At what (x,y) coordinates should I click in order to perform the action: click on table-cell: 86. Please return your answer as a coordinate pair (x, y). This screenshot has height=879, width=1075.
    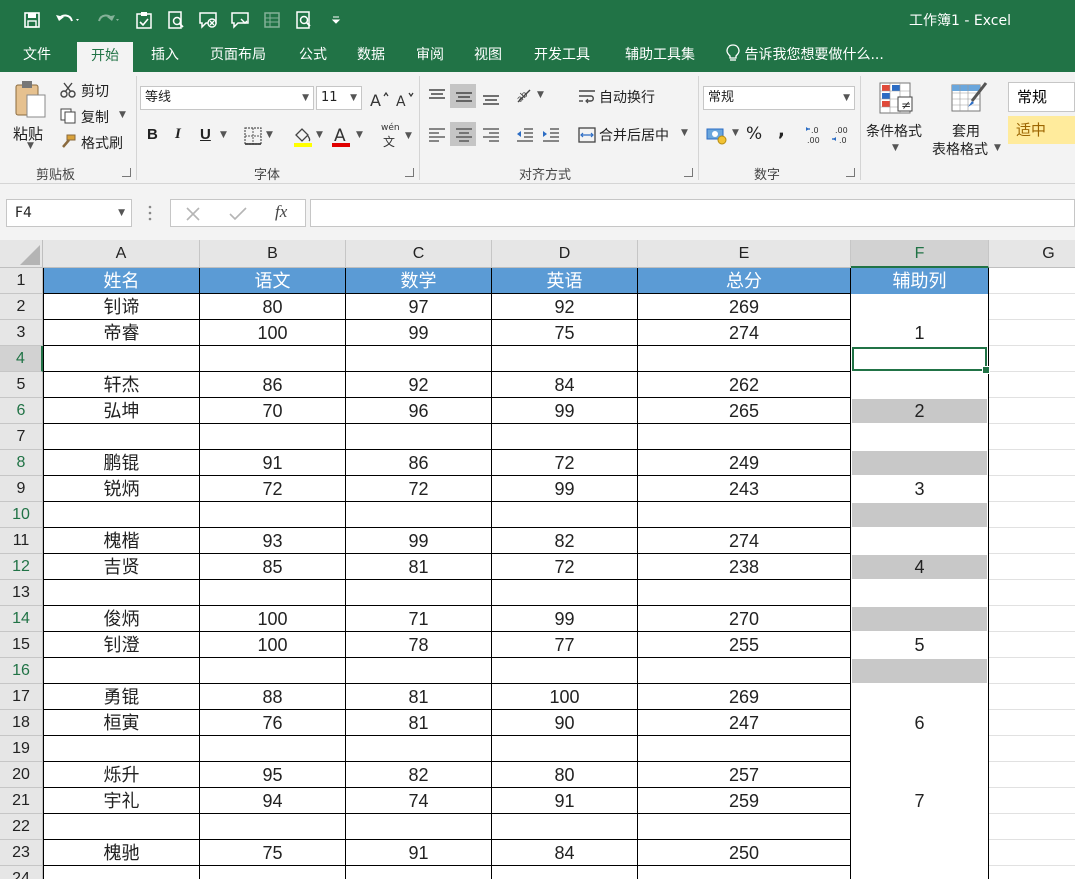
    Looking at the image, I should click on (419, 463).